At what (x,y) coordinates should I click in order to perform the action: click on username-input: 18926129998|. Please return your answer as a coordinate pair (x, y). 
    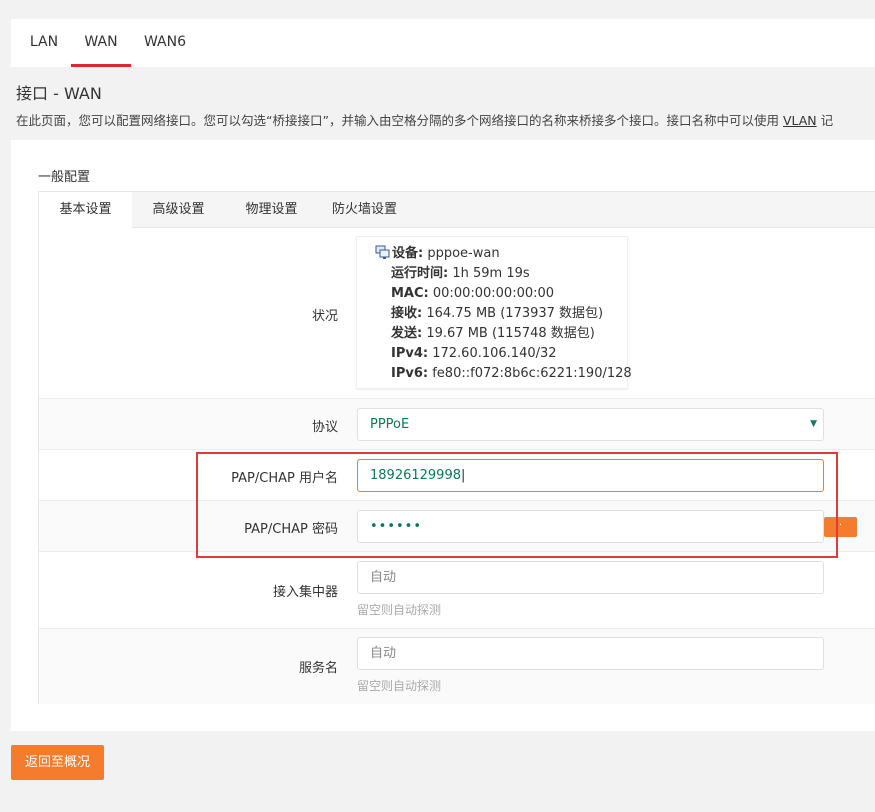
    Looking at the image, I should click on (590, 475).